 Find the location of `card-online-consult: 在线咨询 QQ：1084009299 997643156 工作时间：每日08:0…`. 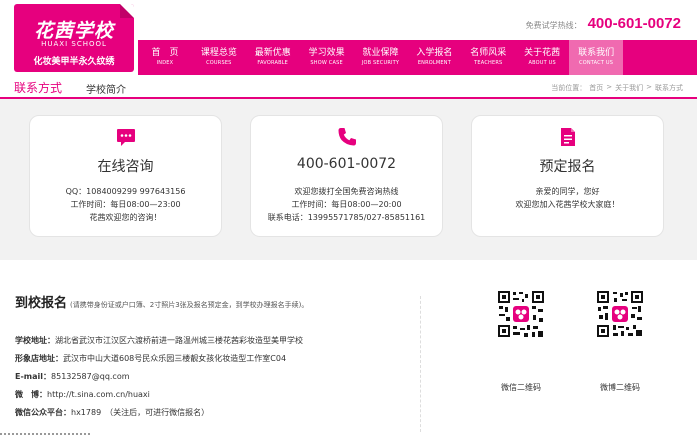

card-online-consult: 在线咨询 QQ：1084009299 997643156 工作时间：每日08:0… is located at coordinates (125, 176).